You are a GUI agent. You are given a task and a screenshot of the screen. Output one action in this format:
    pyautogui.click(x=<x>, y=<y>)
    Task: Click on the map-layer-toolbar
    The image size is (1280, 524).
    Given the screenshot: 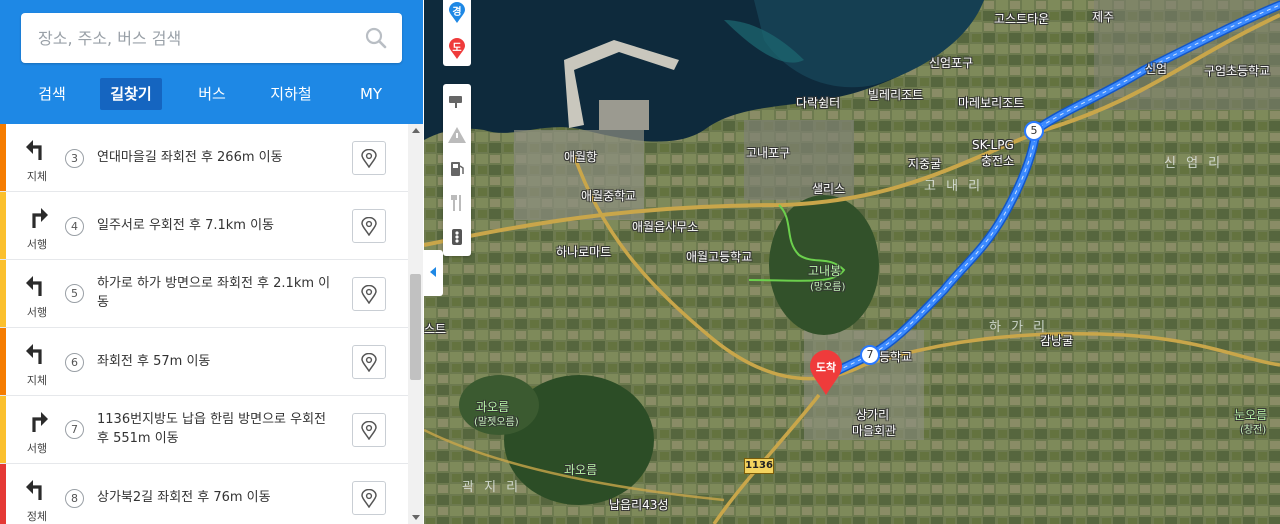 What is the action you would take?
    pyautogui.click(x=457, y=170)
    